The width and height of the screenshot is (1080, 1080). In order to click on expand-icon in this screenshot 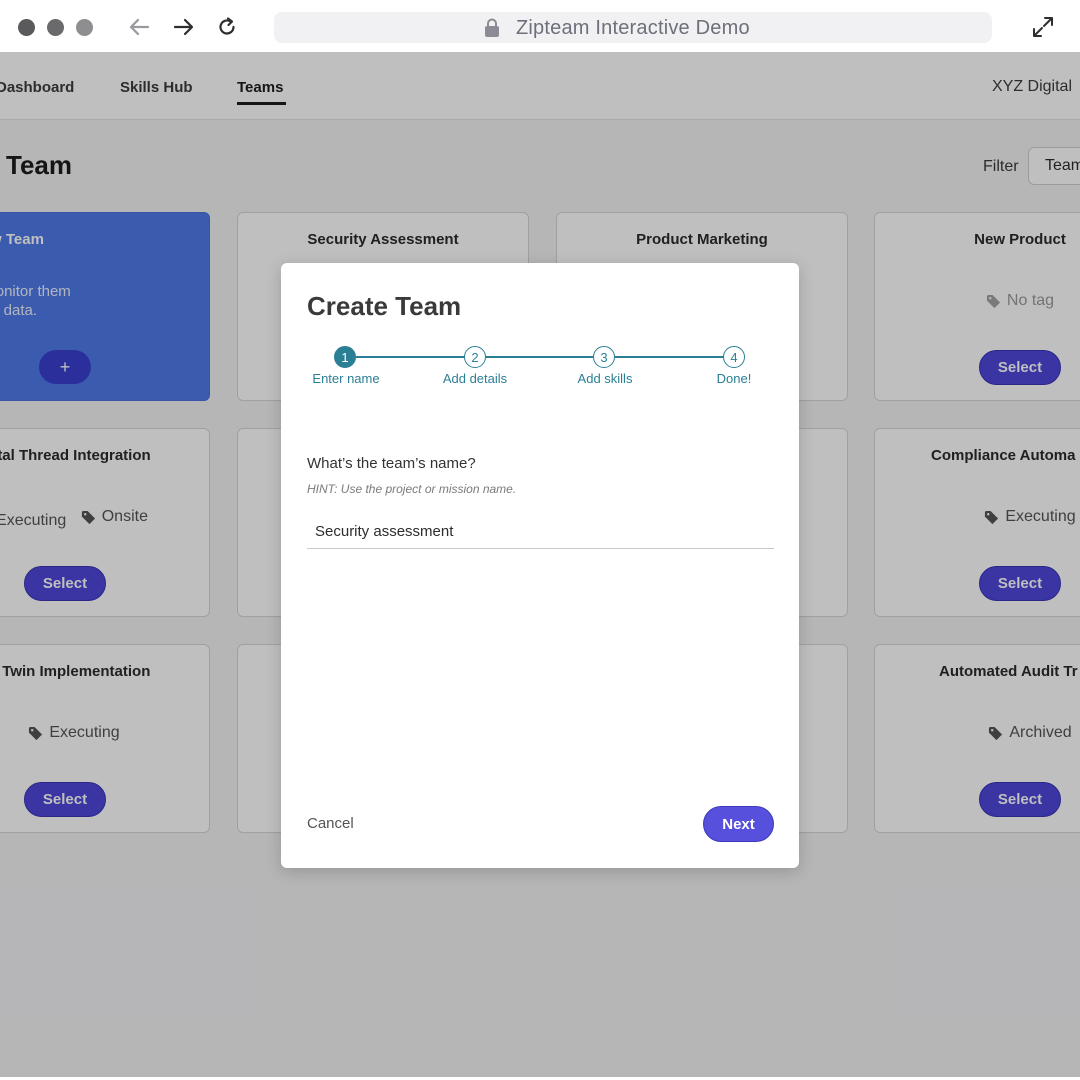, I will do `click(1043, 27)`.